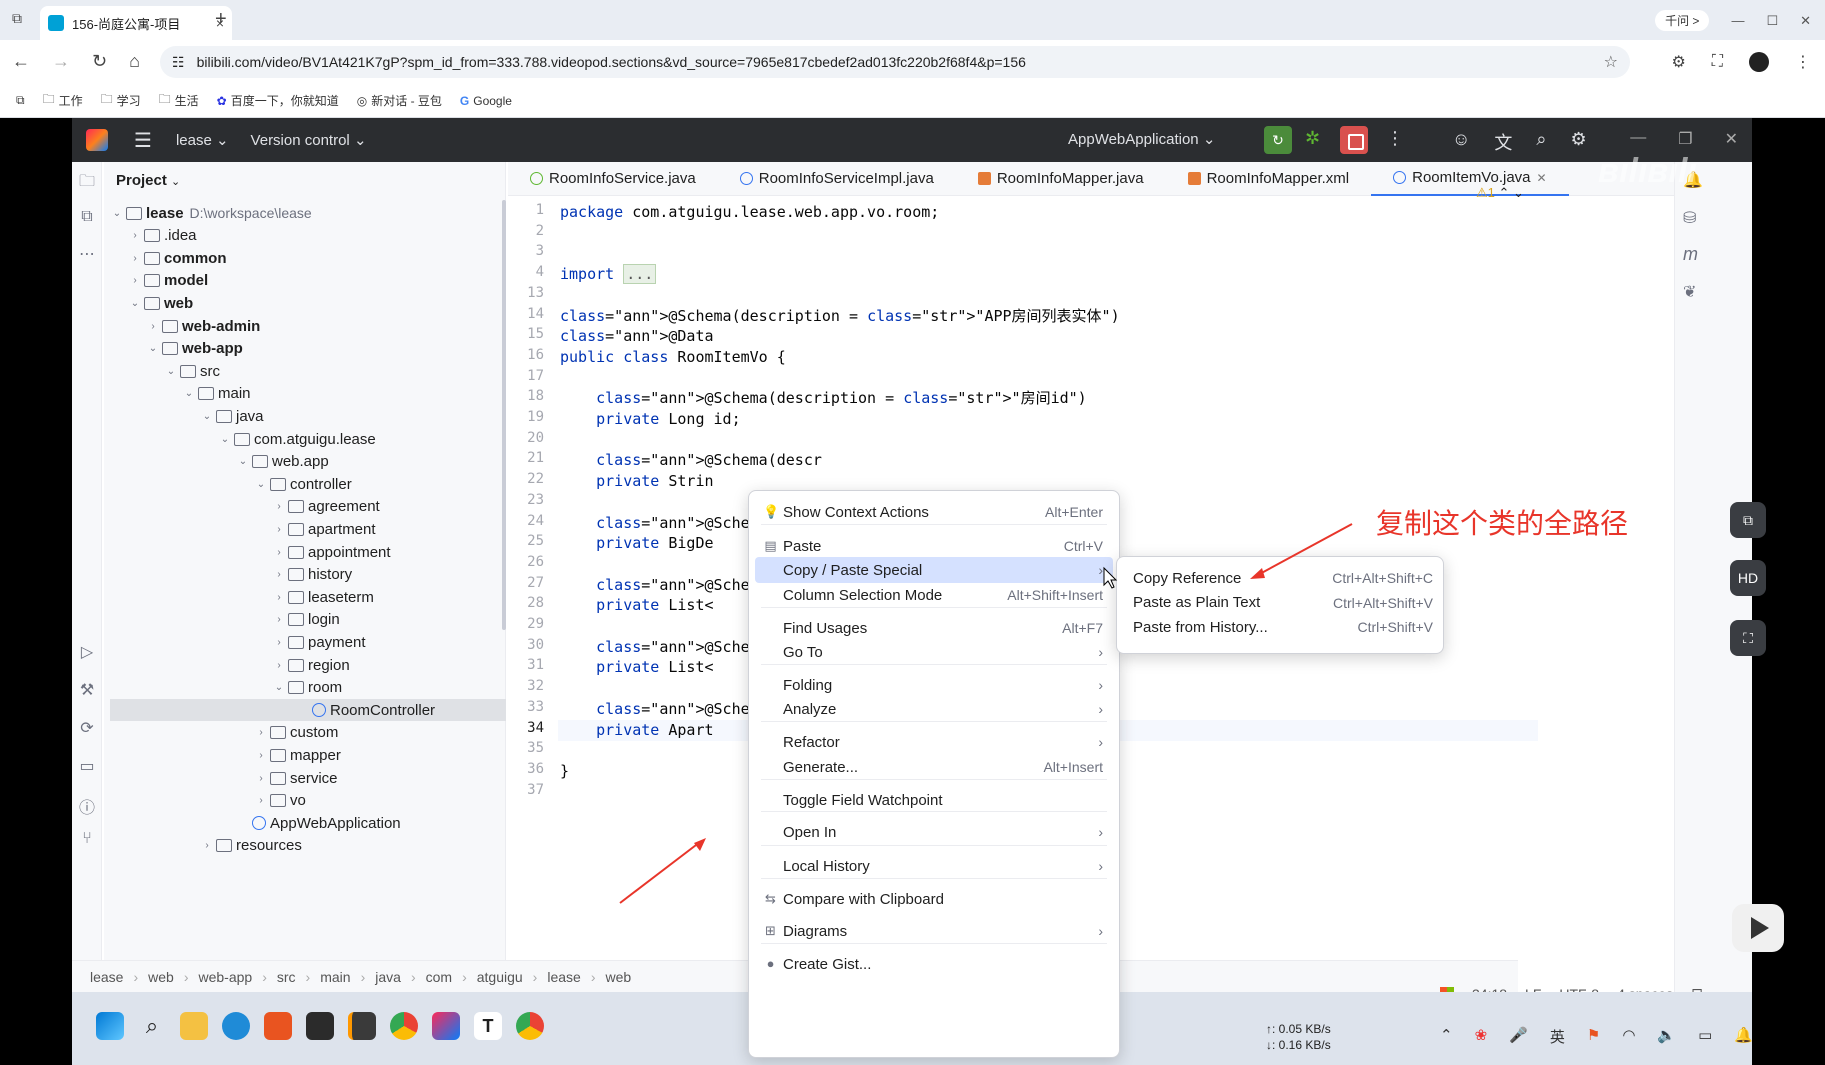 The width and height of the screenshot is (1825, 1065). Describe the element at coordinates (1685, 139) in the screenshot. I see `ide-restore-icon: ❐` at that location.